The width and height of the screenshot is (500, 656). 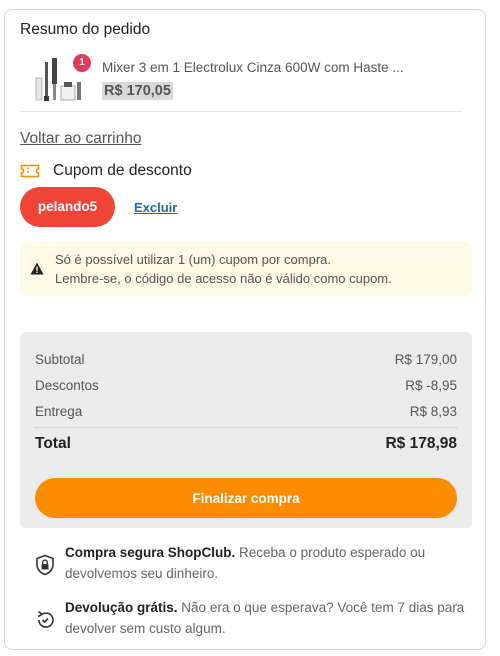 What do you see at coordinates (81, 139) in the screenshot?
I see `back-to-cart-link: Voltar ao carrinho` at bounding box center [81, 139].